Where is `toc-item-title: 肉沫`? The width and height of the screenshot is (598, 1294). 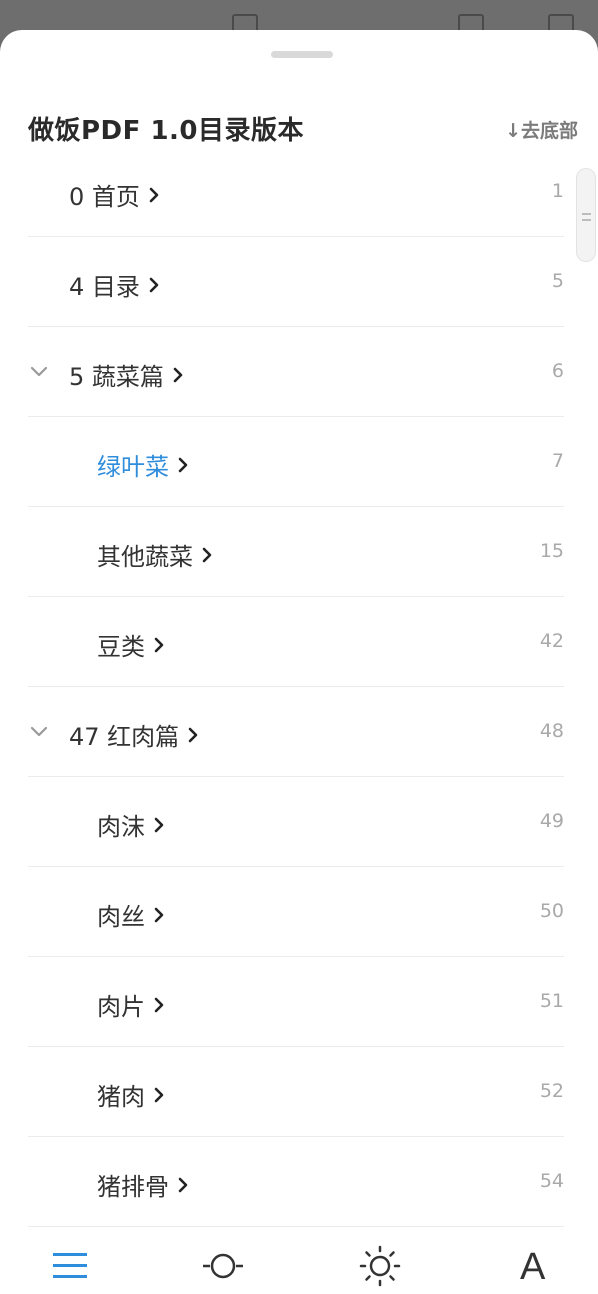 toc-item-title: 肉沫 is located at coordinates (121, 827).